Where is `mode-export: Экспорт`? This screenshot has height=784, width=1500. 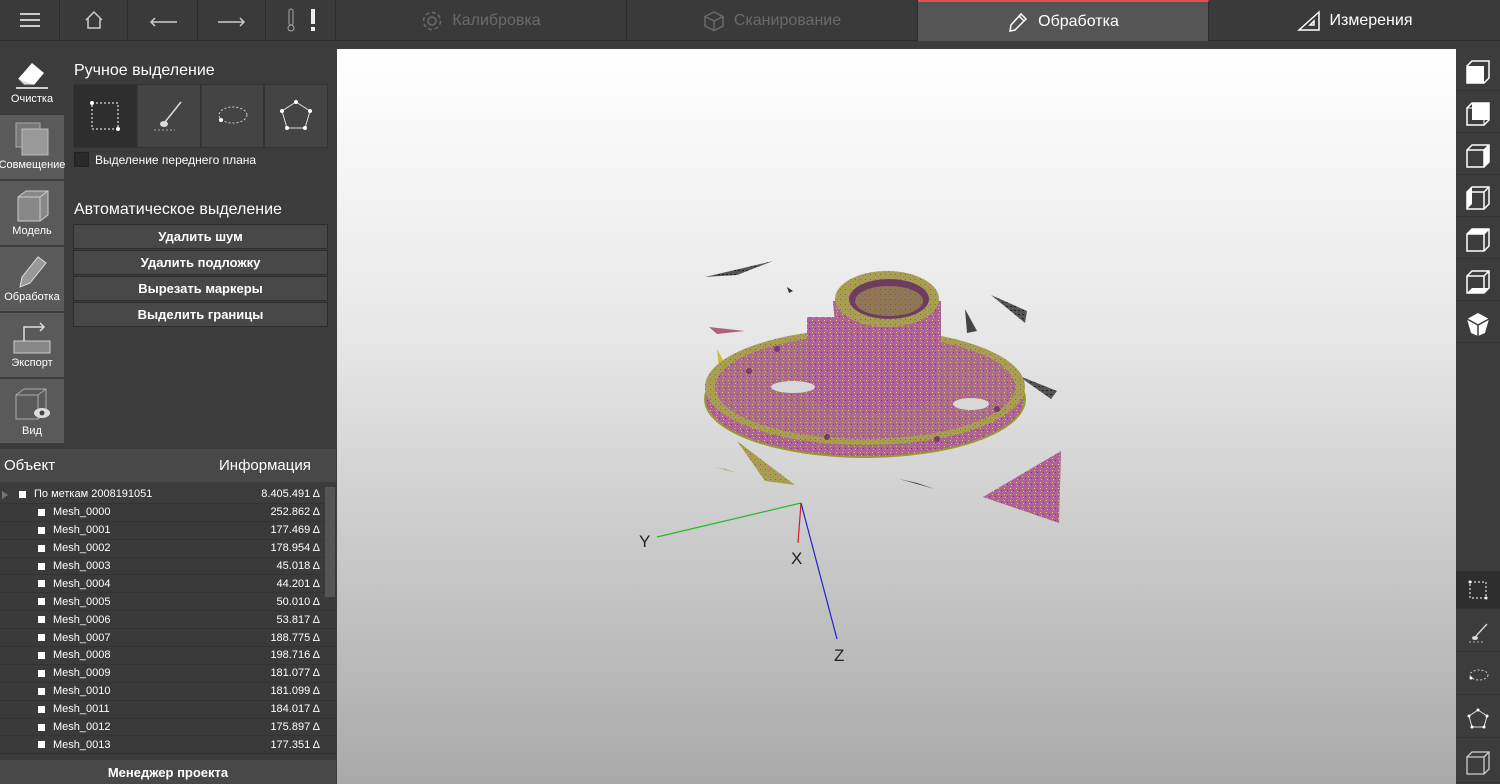 mode-export: Экспорт is located at coordinates (32, 345).